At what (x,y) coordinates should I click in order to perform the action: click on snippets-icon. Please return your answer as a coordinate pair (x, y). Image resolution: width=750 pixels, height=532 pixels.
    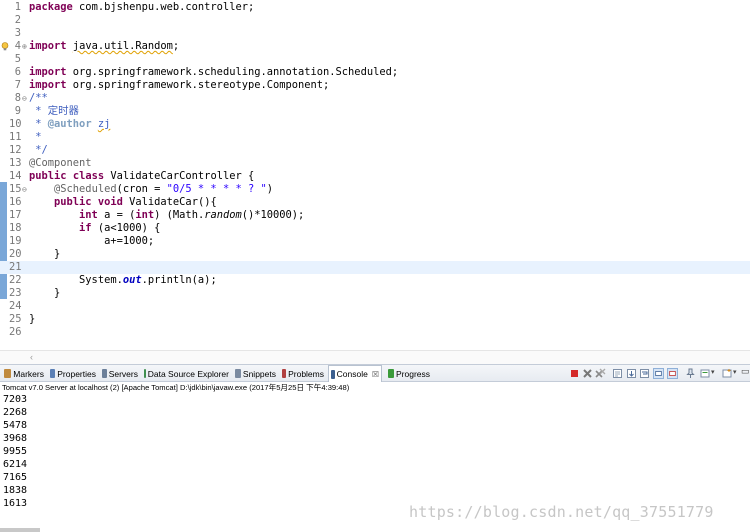
    Looking at the image, I should click on (238, 373).